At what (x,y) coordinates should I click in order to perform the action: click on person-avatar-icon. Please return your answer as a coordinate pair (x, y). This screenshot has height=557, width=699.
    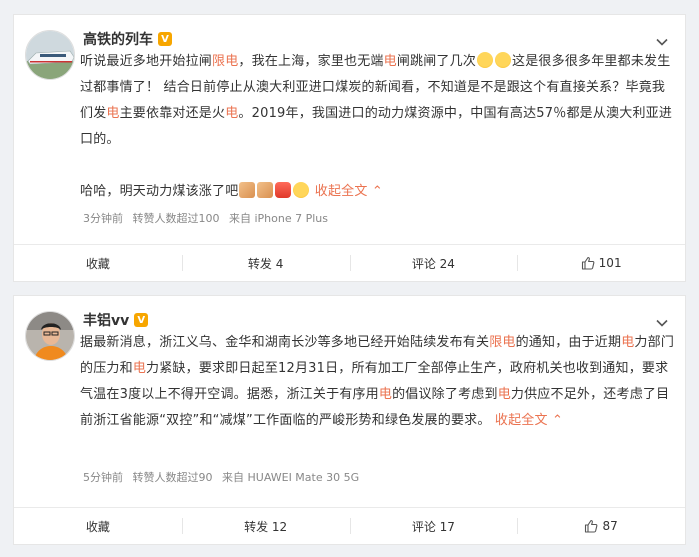
    Looking at the image, I should click on (50, 336).